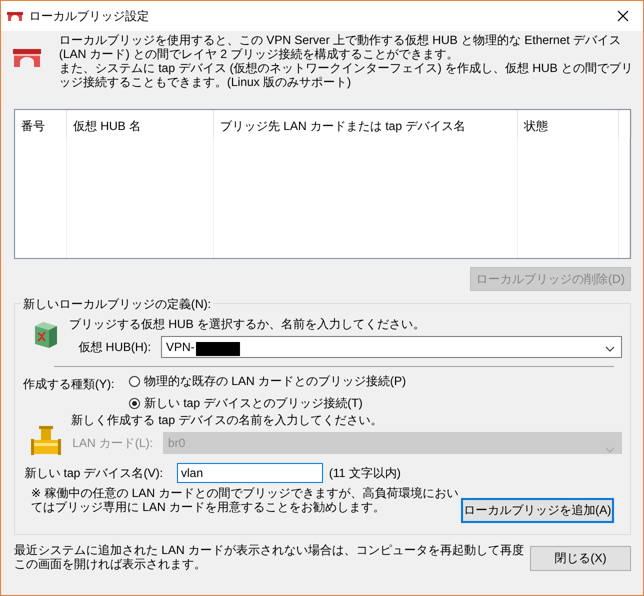 This screenshot has height=596, width=644. What do you see at coordinates (346, 75) in the screenshot?
I see `description-text: また、システムに tap デバイス (仮想のネットワークインターフェイス) を作成し、仮想 HUB との間でブリッジ接続することもできます。(Linux 版のみサポート)` at bounding box center [346, 75].